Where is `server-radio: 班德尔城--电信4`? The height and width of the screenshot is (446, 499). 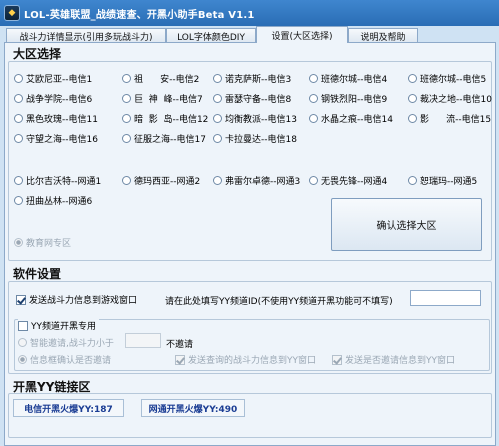 server-radio: 班德尔城--电信4 is located at coordinates (348, 78).